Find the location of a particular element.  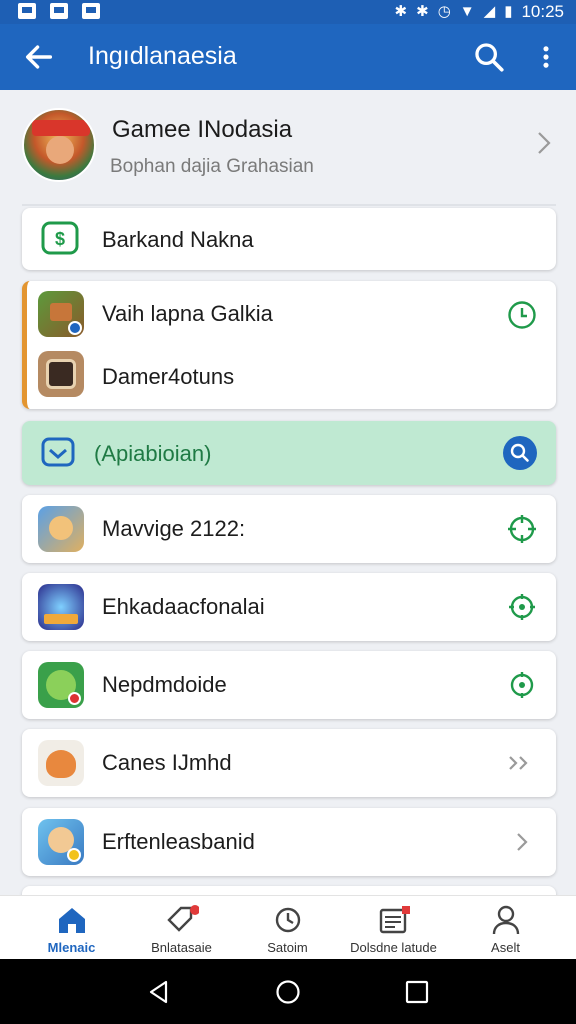

nav-label: Aselt is located at coordinates (505, 947).